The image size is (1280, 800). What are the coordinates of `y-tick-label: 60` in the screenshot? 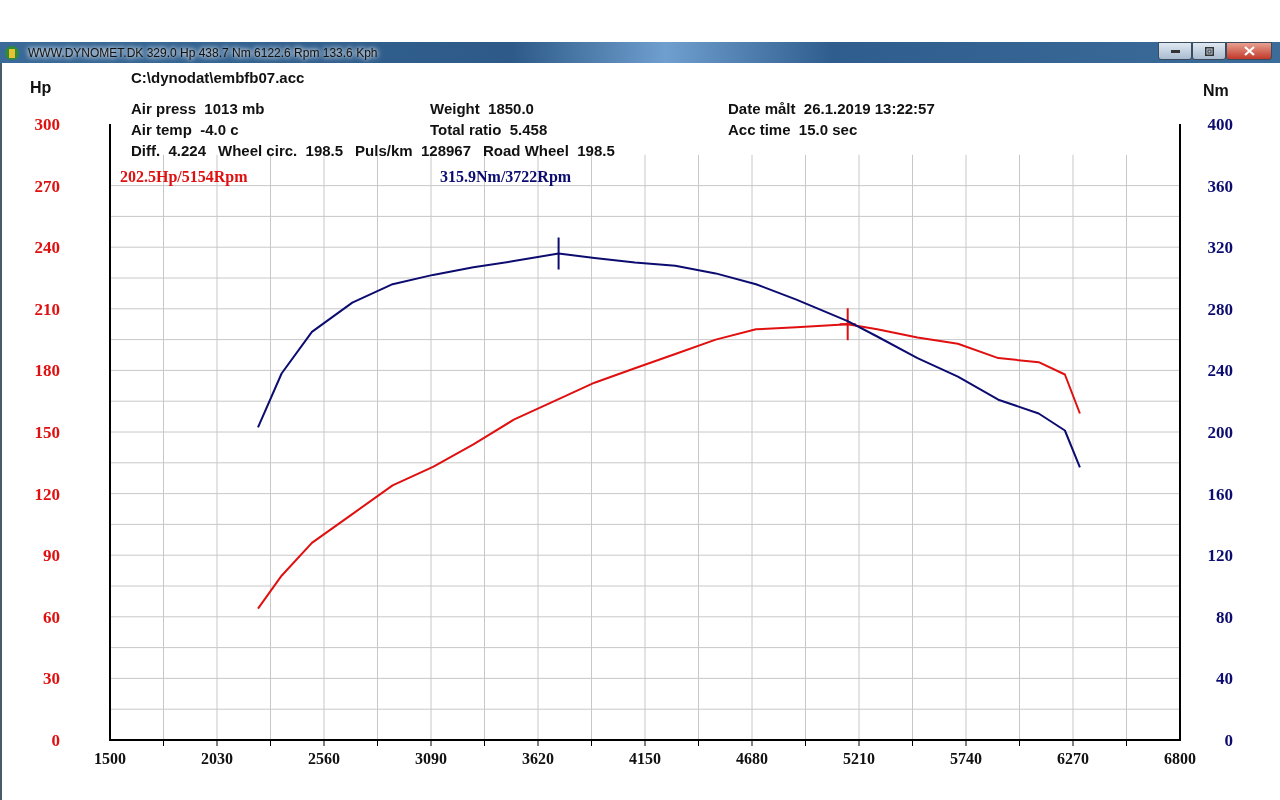 It's located at (51, 617).